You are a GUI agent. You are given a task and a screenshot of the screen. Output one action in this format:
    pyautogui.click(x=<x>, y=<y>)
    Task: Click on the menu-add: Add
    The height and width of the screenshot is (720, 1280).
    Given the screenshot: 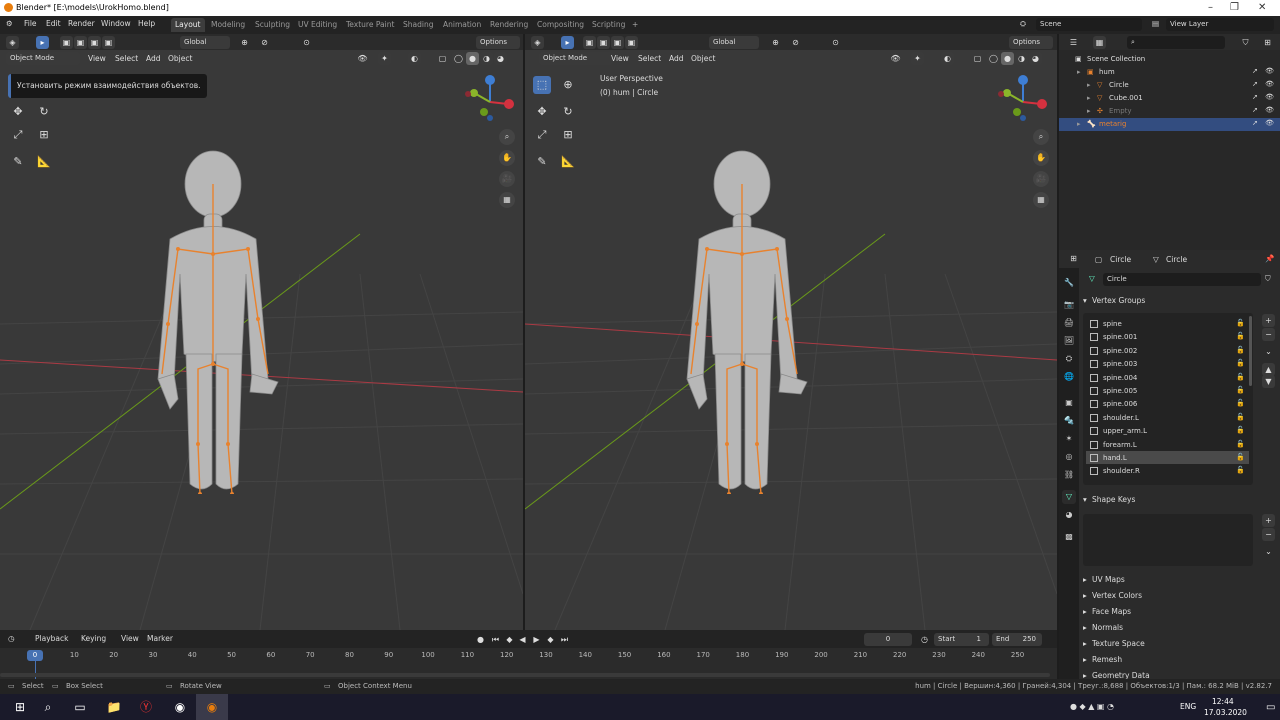 What is the action you would take?
    pyautogui.click(x=676, y=58)
    